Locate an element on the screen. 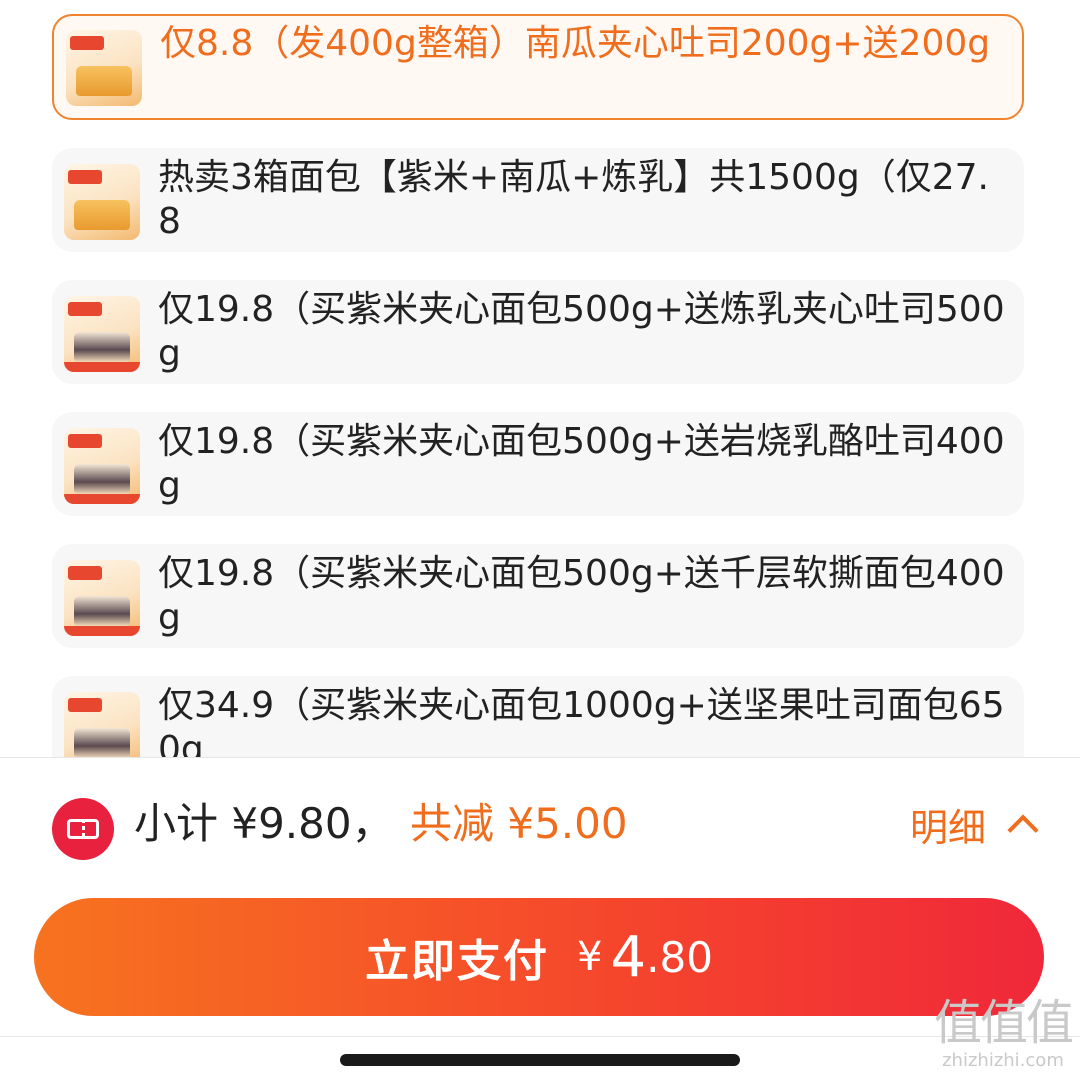 The width and height of the screenshot is (1080, 1082). chevron-up-icon is located at coordinates (1023, 830).